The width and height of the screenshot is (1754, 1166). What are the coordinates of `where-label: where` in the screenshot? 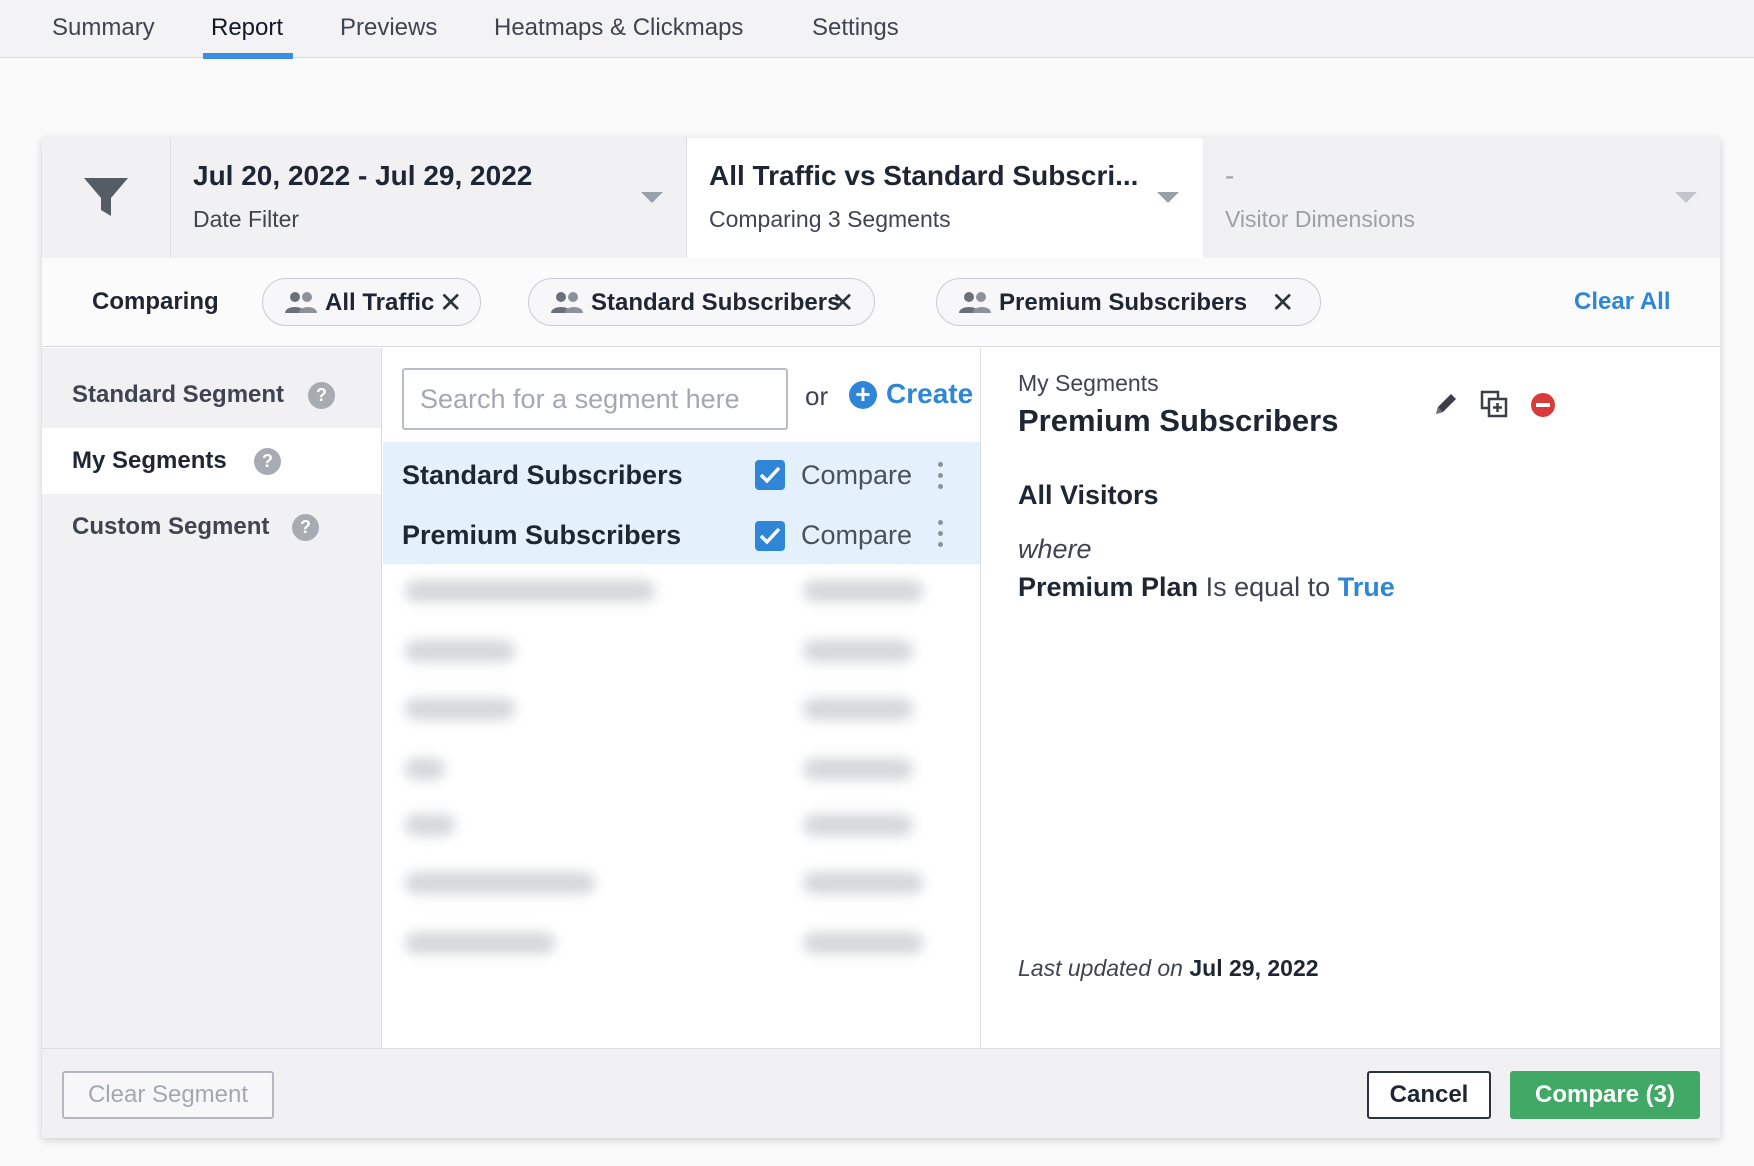 It's located at (1055, 549).